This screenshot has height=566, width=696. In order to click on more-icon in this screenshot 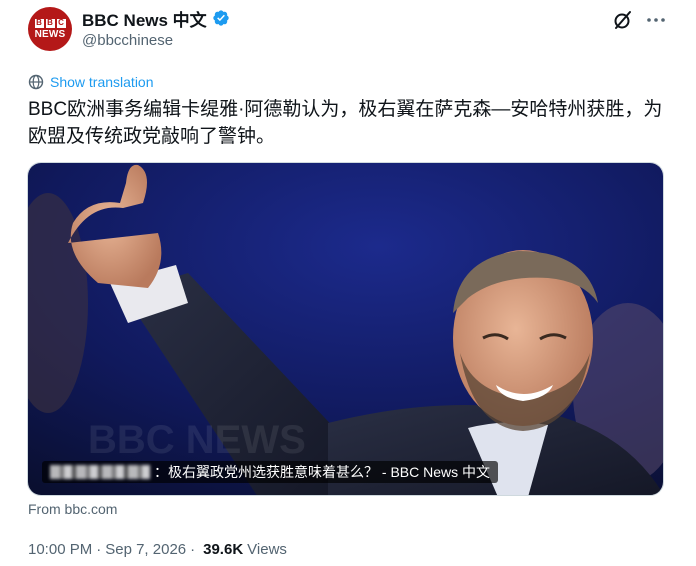, I will do `click(656, 20)`.